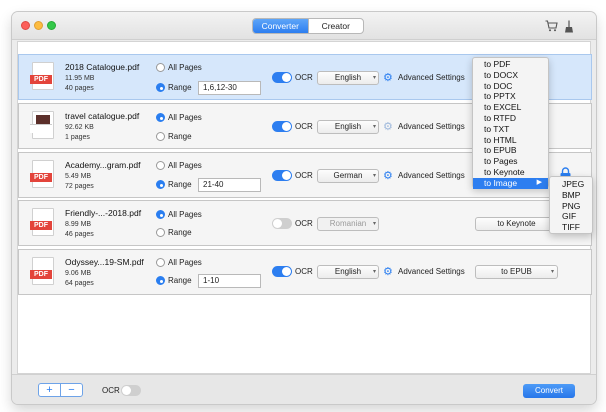 This screenshot has width=606, height=412. What do you see at coordinates (510, 96) in the screenshot?
I see `menu-item-to-pptx: to PPTX` at bounding box center [510, 96].